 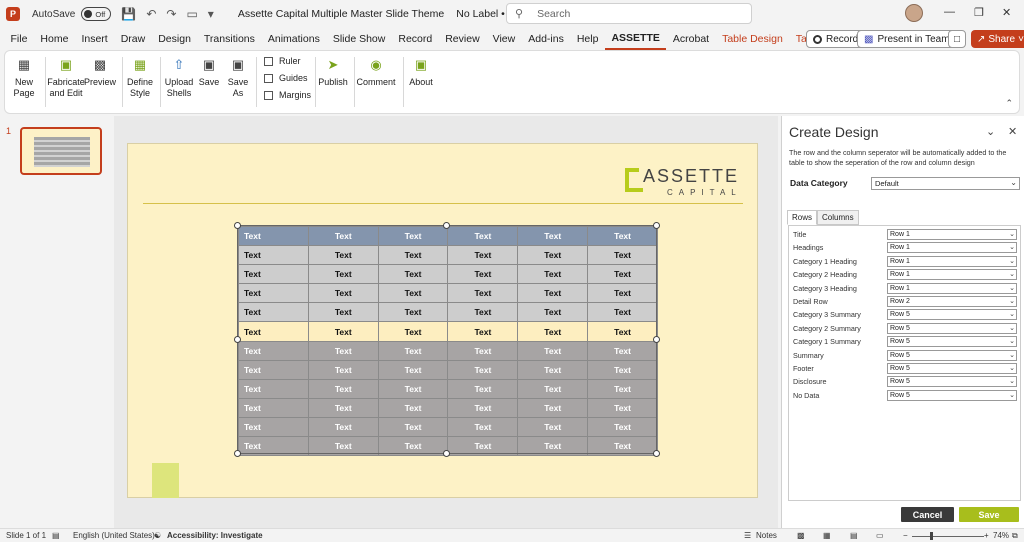 I want to click on redo-icon: ↷, so click(x=171, y=14).